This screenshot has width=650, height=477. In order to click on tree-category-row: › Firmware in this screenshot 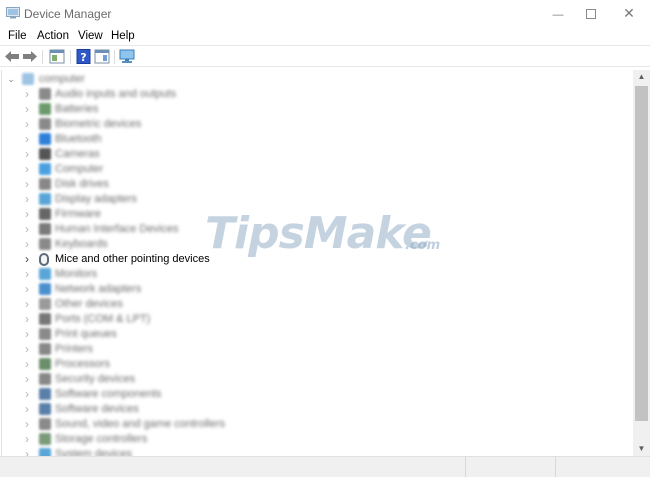, I will do `click(317, 214)`.